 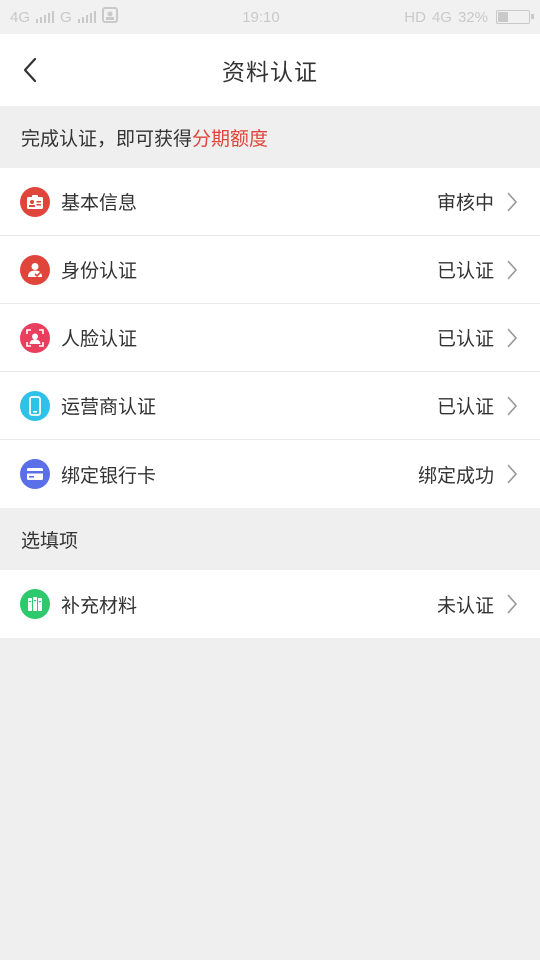 I want to click on status-bar-left: 4G G, so click(x=64, y=17).